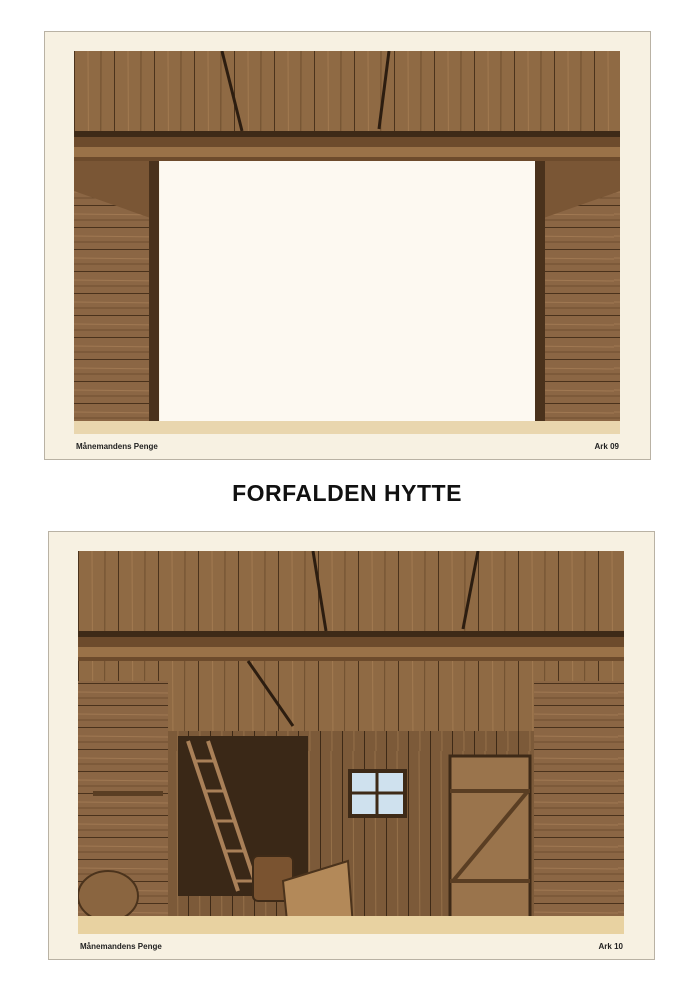  Describe the element at coordinates (610, 946) in the screenshot. I see `sheet-label: Ark 10` at that location.